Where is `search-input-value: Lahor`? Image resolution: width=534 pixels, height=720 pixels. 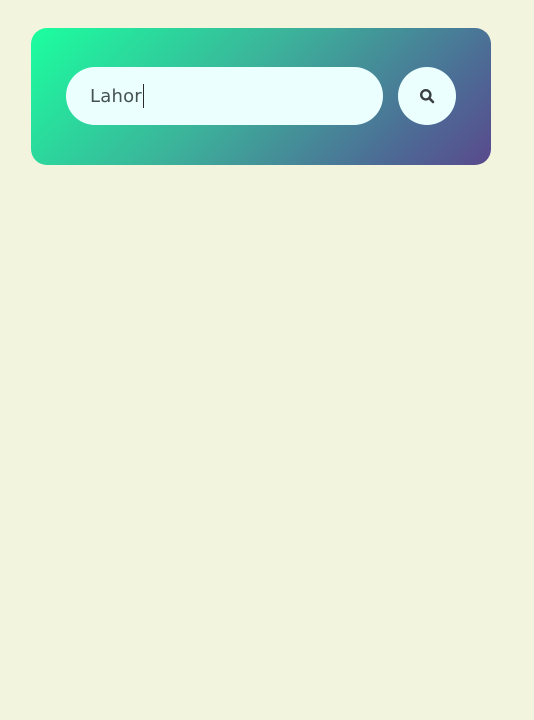 search-input-value: Lahor is located at coordinates (116, 96).